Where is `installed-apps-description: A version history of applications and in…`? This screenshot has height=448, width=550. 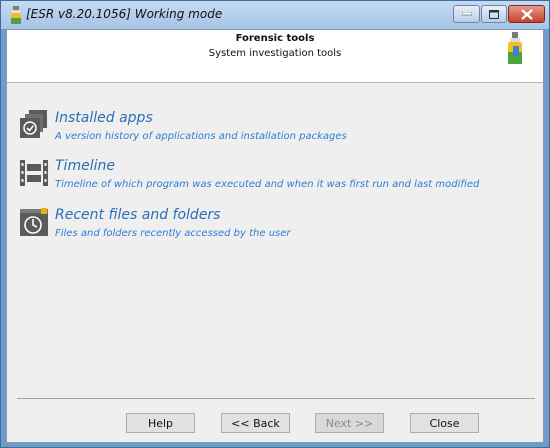
installed-apps-description: A version history of applications and in… is located at coordinates (201, 136).